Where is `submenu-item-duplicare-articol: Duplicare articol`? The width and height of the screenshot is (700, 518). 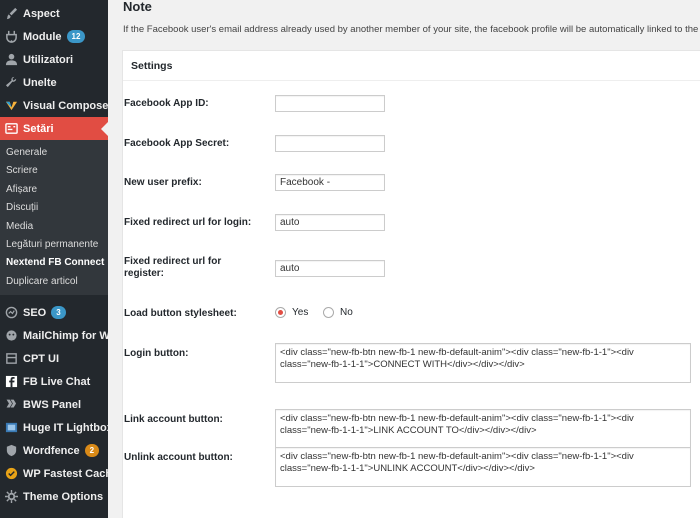
submenu-item-duplicare-articol: Duplicare articol is located at coordinates (54, 282).